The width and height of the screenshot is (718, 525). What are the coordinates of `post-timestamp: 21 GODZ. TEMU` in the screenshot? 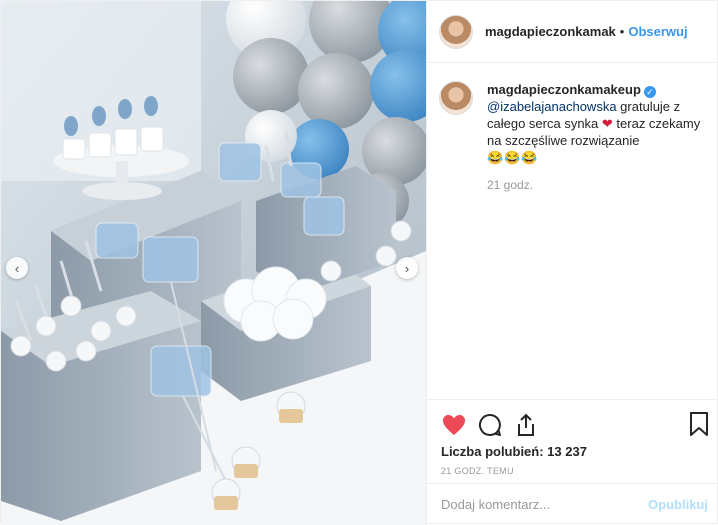 It's located at (477, 471).